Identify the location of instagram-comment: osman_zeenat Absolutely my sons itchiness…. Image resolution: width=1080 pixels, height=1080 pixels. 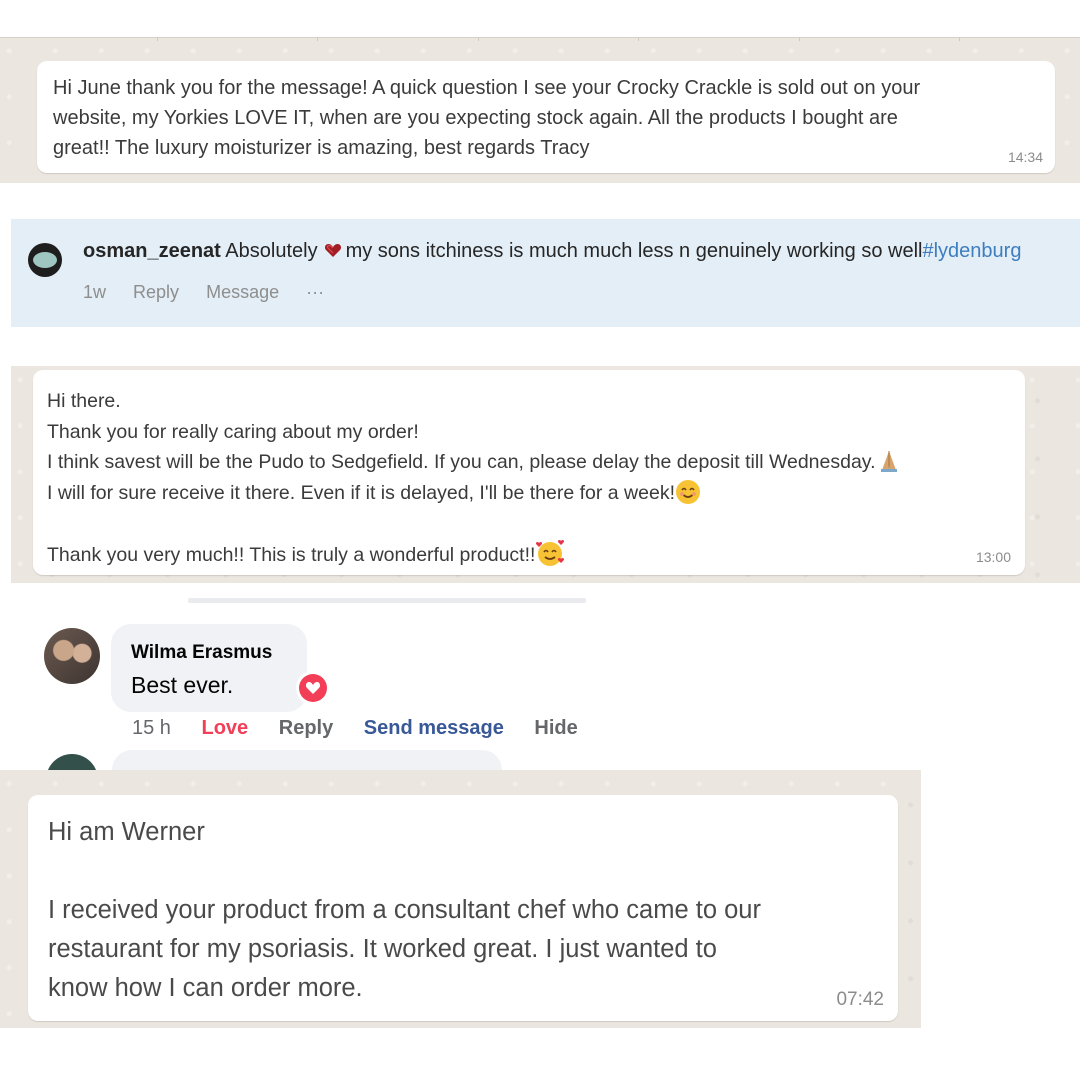
(545, 273).